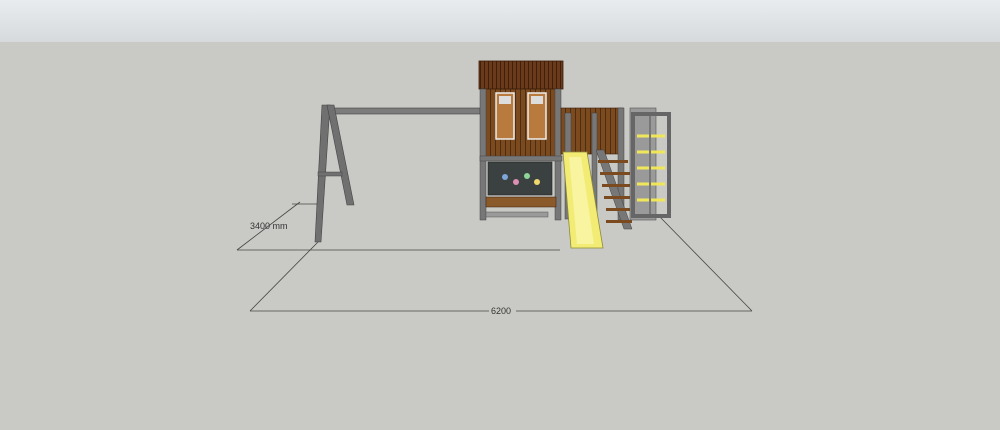  Describe the element at coordinates (521, 140) in the screenshot. I see `playhouse` at that location.